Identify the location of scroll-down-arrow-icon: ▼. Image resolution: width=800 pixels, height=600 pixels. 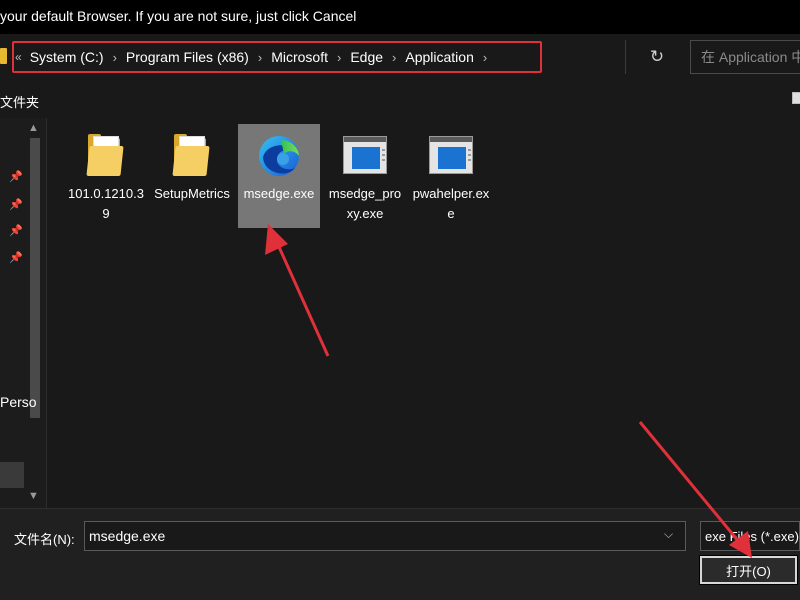
(33, 496).